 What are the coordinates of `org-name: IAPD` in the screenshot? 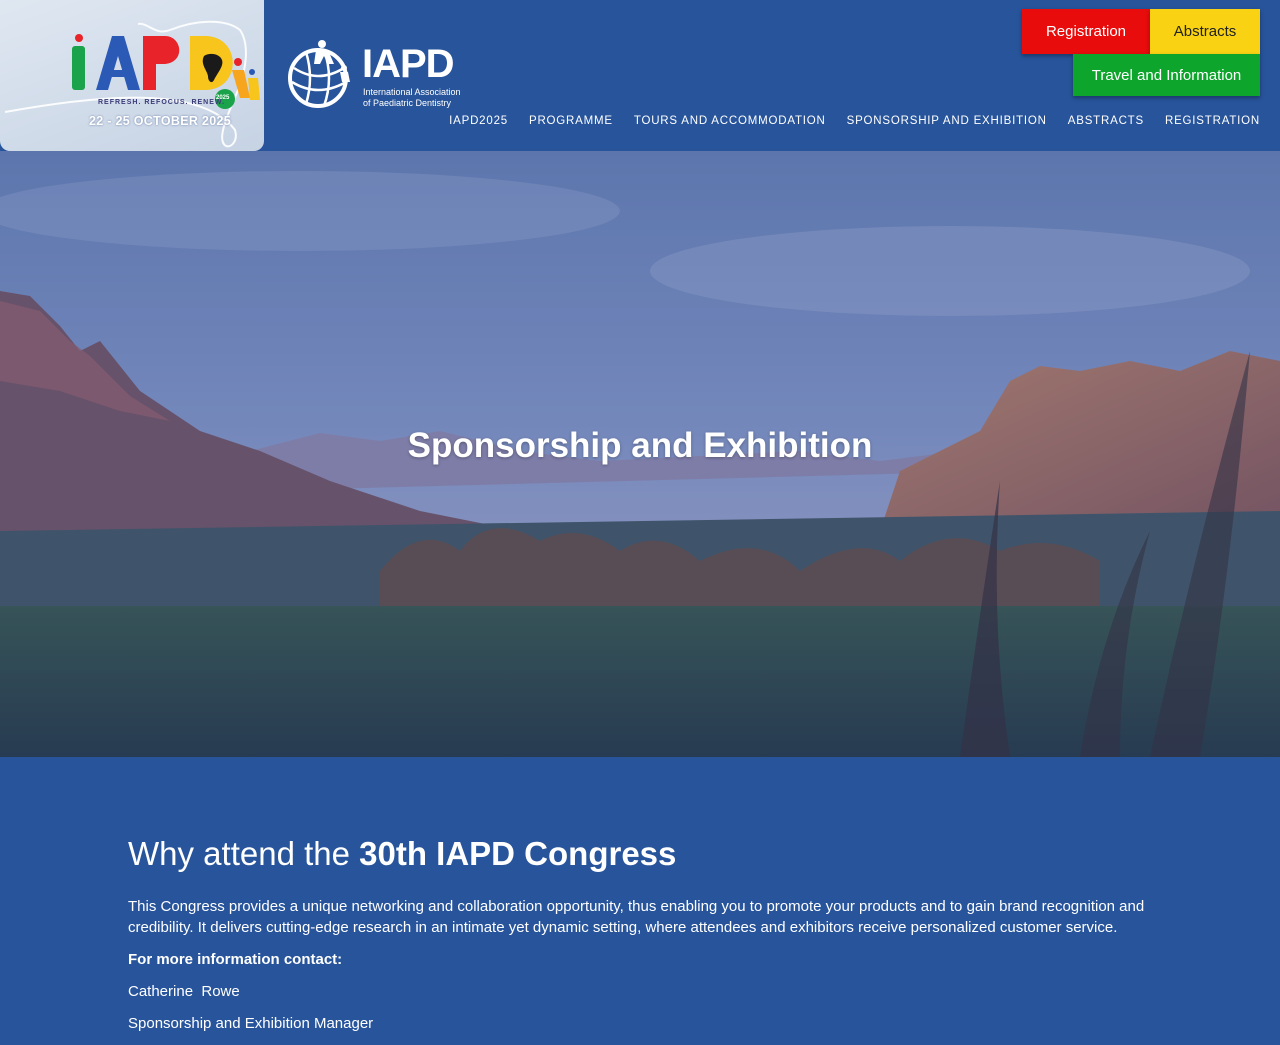 It's located at (408, 64).